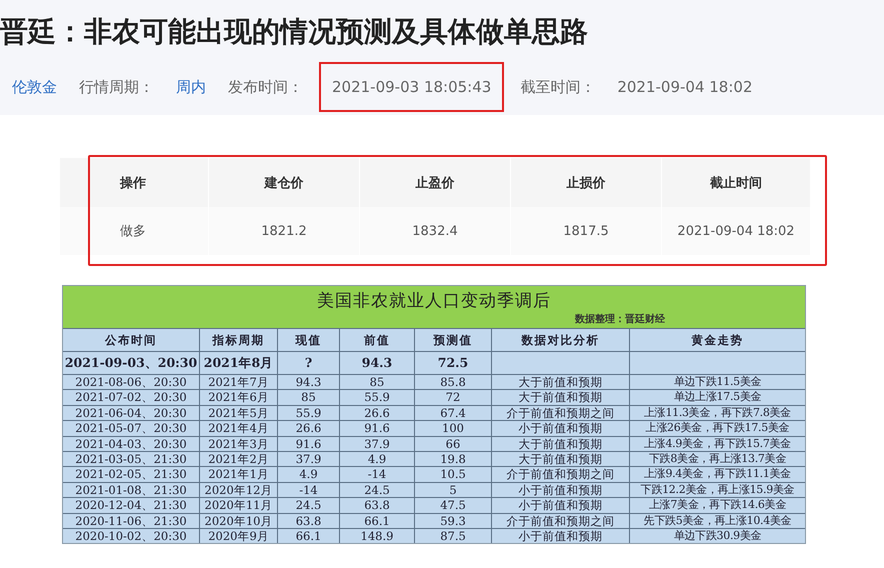 The height and width of the screenshot is (568, 884). Describe the element at coordinates (453, 474) in the screenshot. I see `table-cell: 10.5` at that location.